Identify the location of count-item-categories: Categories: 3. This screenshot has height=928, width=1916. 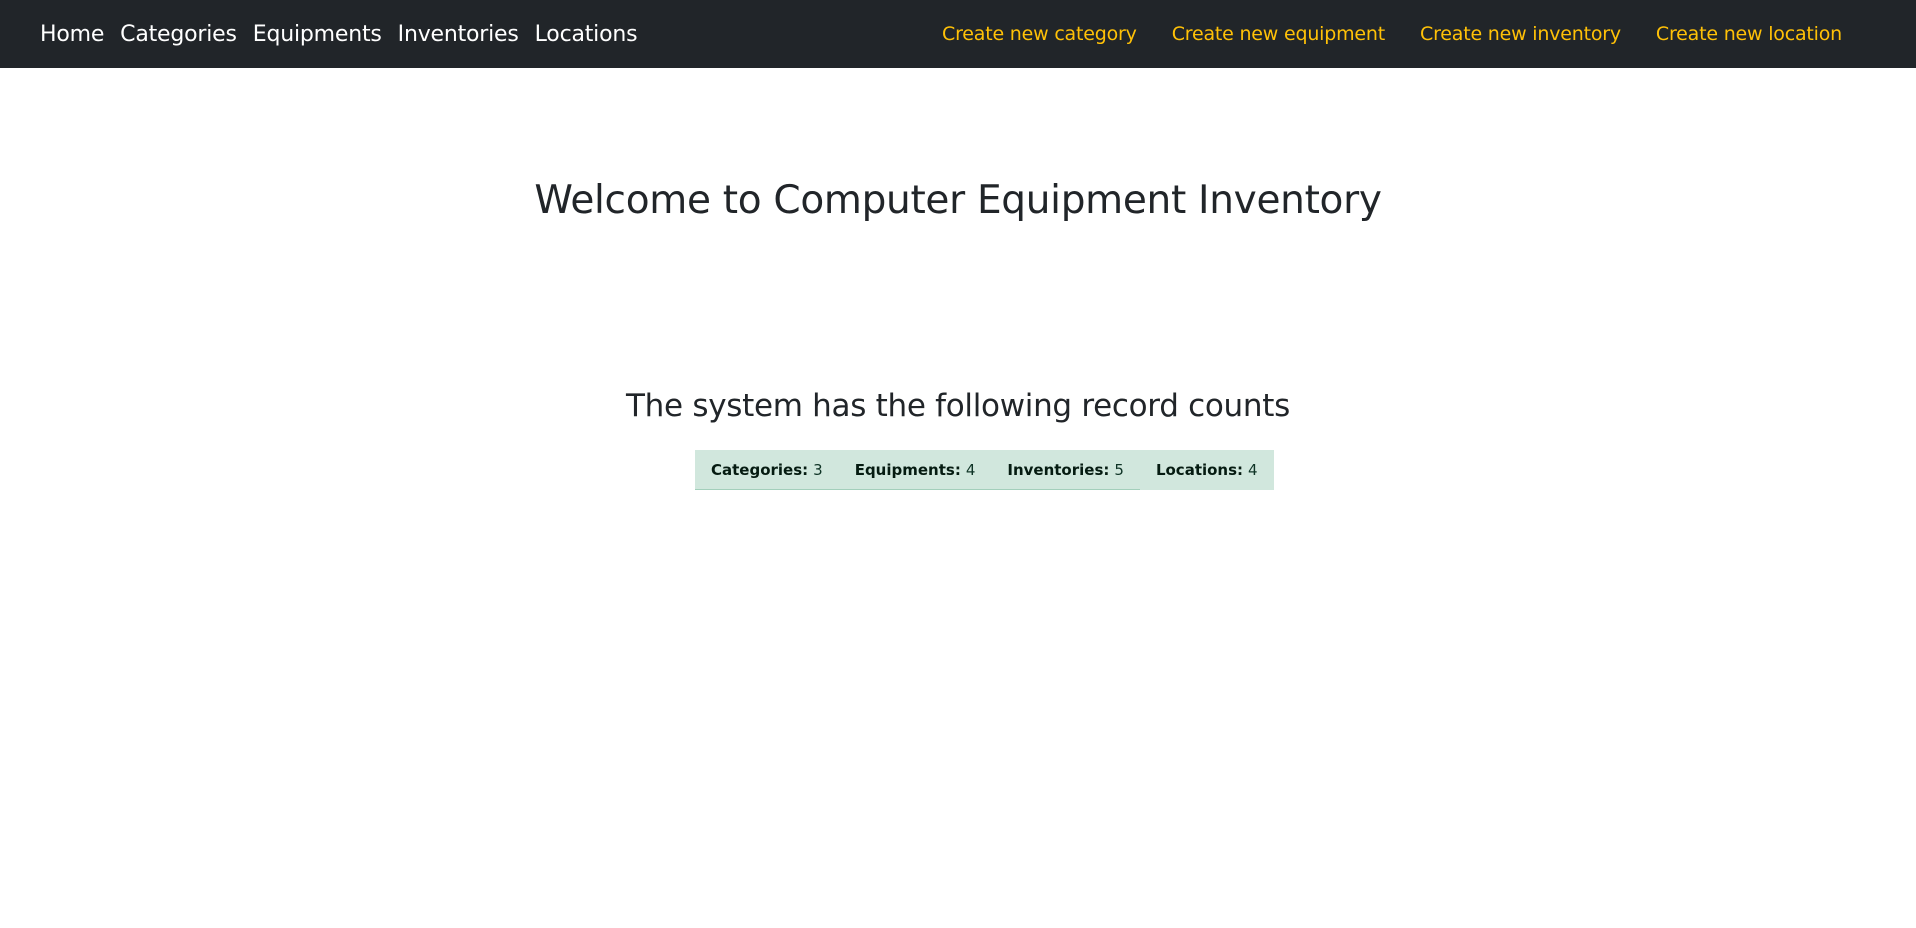
(767, 470).